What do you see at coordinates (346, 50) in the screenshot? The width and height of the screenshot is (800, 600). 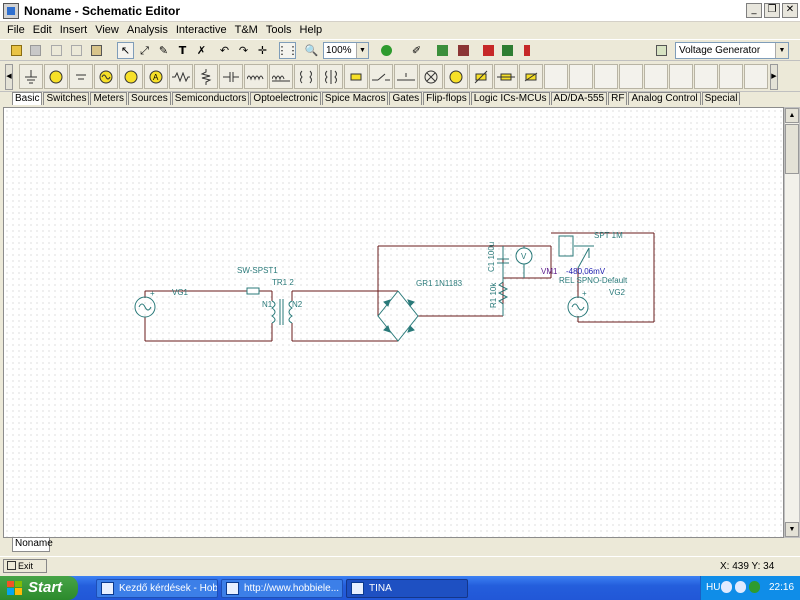 I see `zoom-select: 100% ▼` at bounding box center [346, 50].